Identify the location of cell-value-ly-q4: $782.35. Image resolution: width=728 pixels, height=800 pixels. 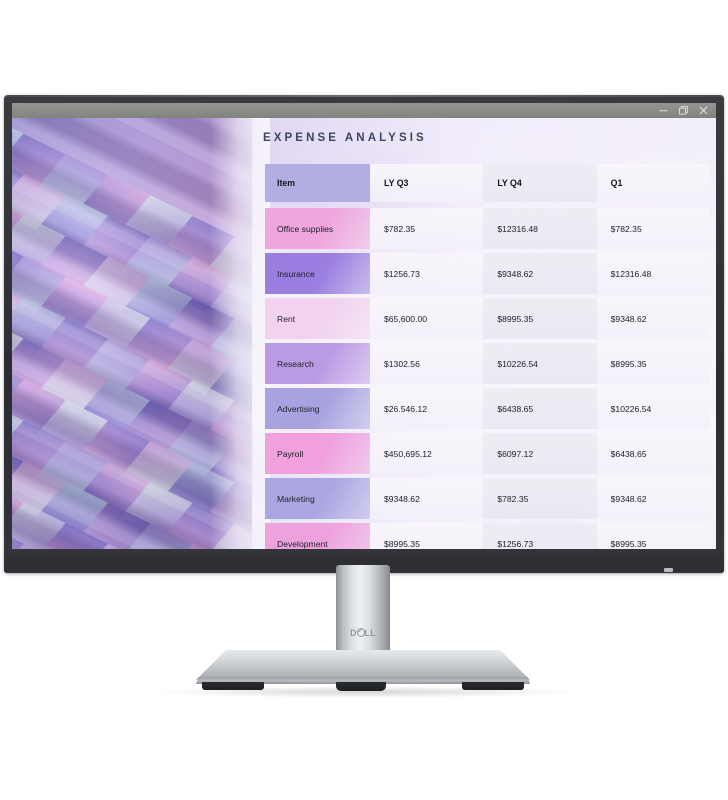
(540, 498).